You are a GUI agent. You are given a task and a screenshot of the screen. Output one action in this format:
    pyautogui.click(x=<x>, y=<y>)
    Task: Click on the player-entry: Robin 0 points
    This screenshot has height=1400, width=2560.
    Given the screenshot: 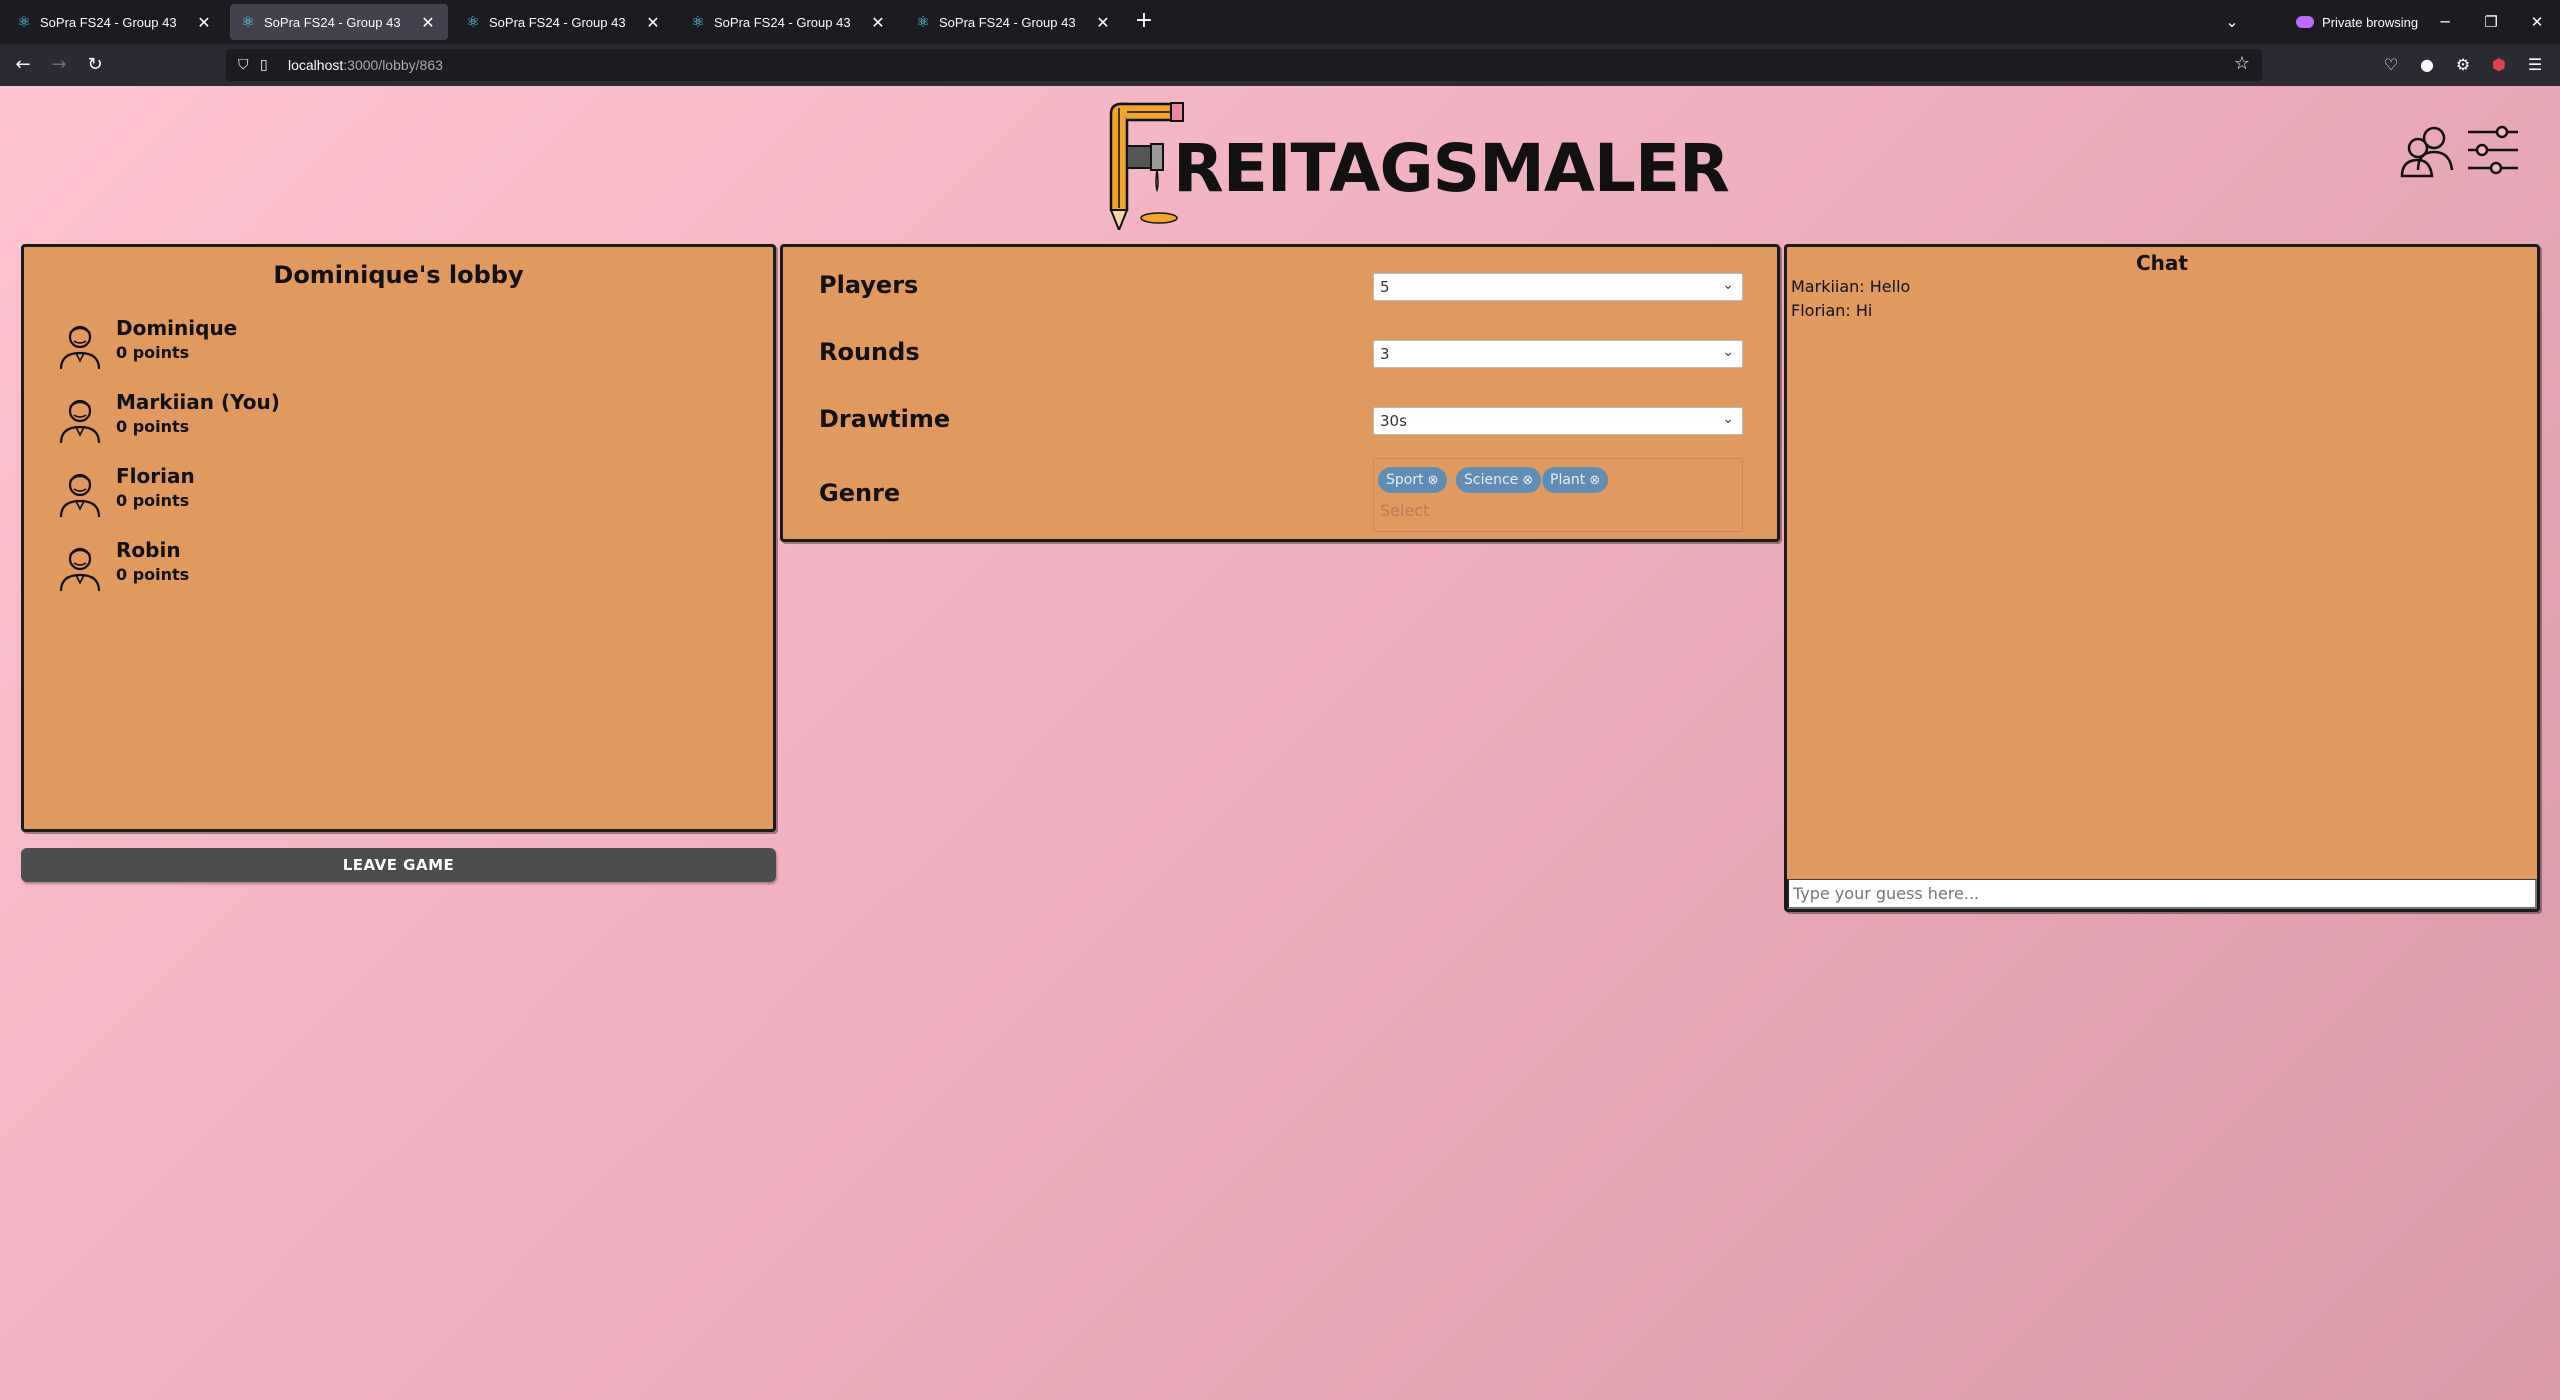 What is the action you would take?
    pyautogui.click(x=123, y=572)
    